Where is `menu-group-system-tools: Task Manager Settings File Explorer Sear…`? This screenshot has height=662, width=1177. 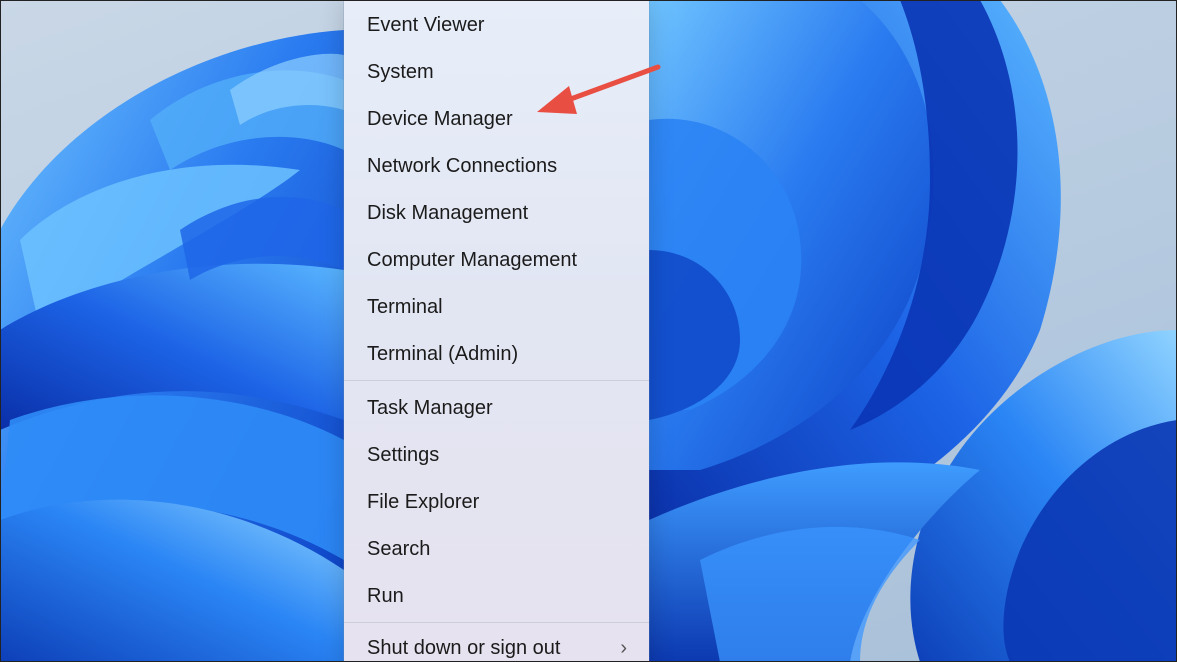
menu-group-system-tools: Task Manager Settings File Explorer Sear… is located at coordinates (496, 501).